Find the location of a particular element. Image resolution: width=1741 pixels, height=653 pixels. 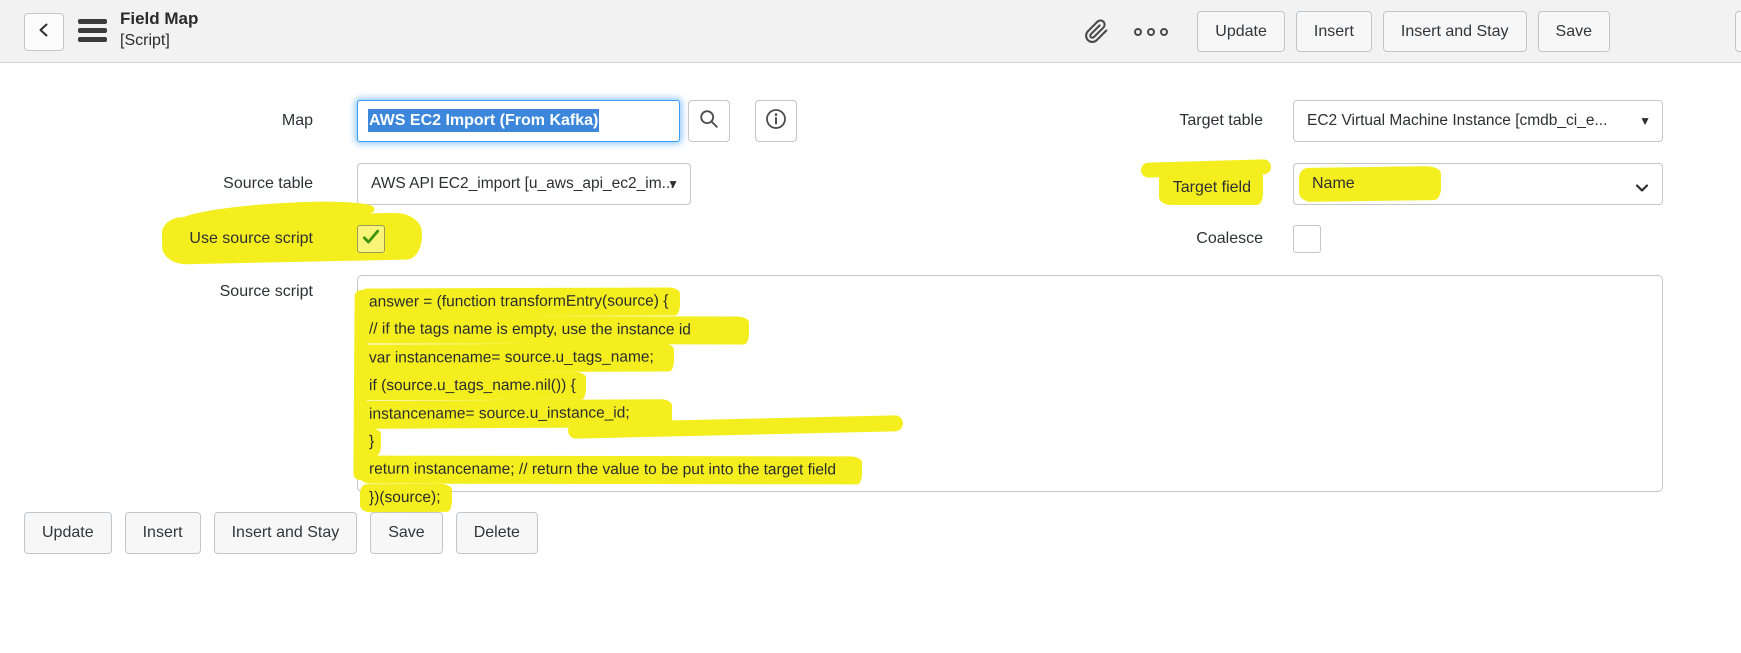

chevron-left-icon is located at coordinates (44, 32).